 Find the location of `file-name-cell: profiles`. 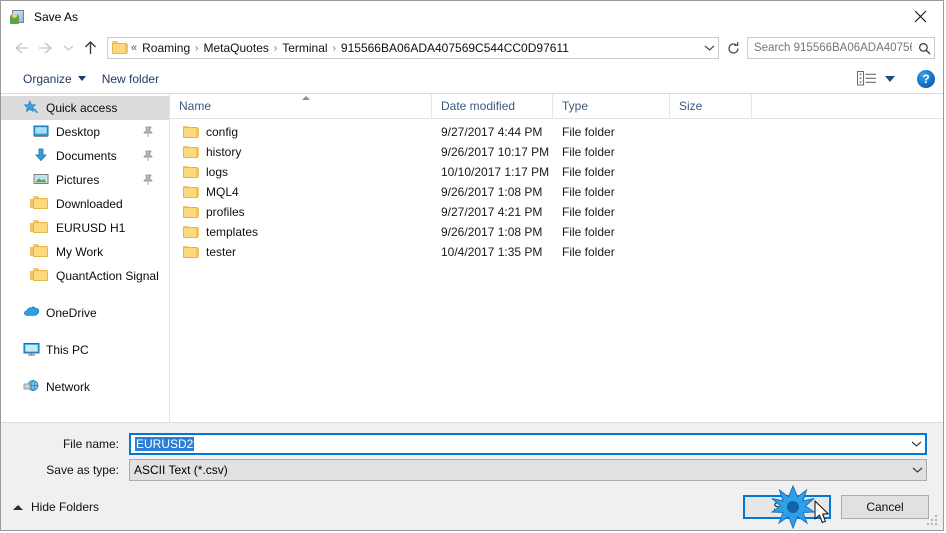

file-name-cell: profiles is located at coordinates (301, 212).